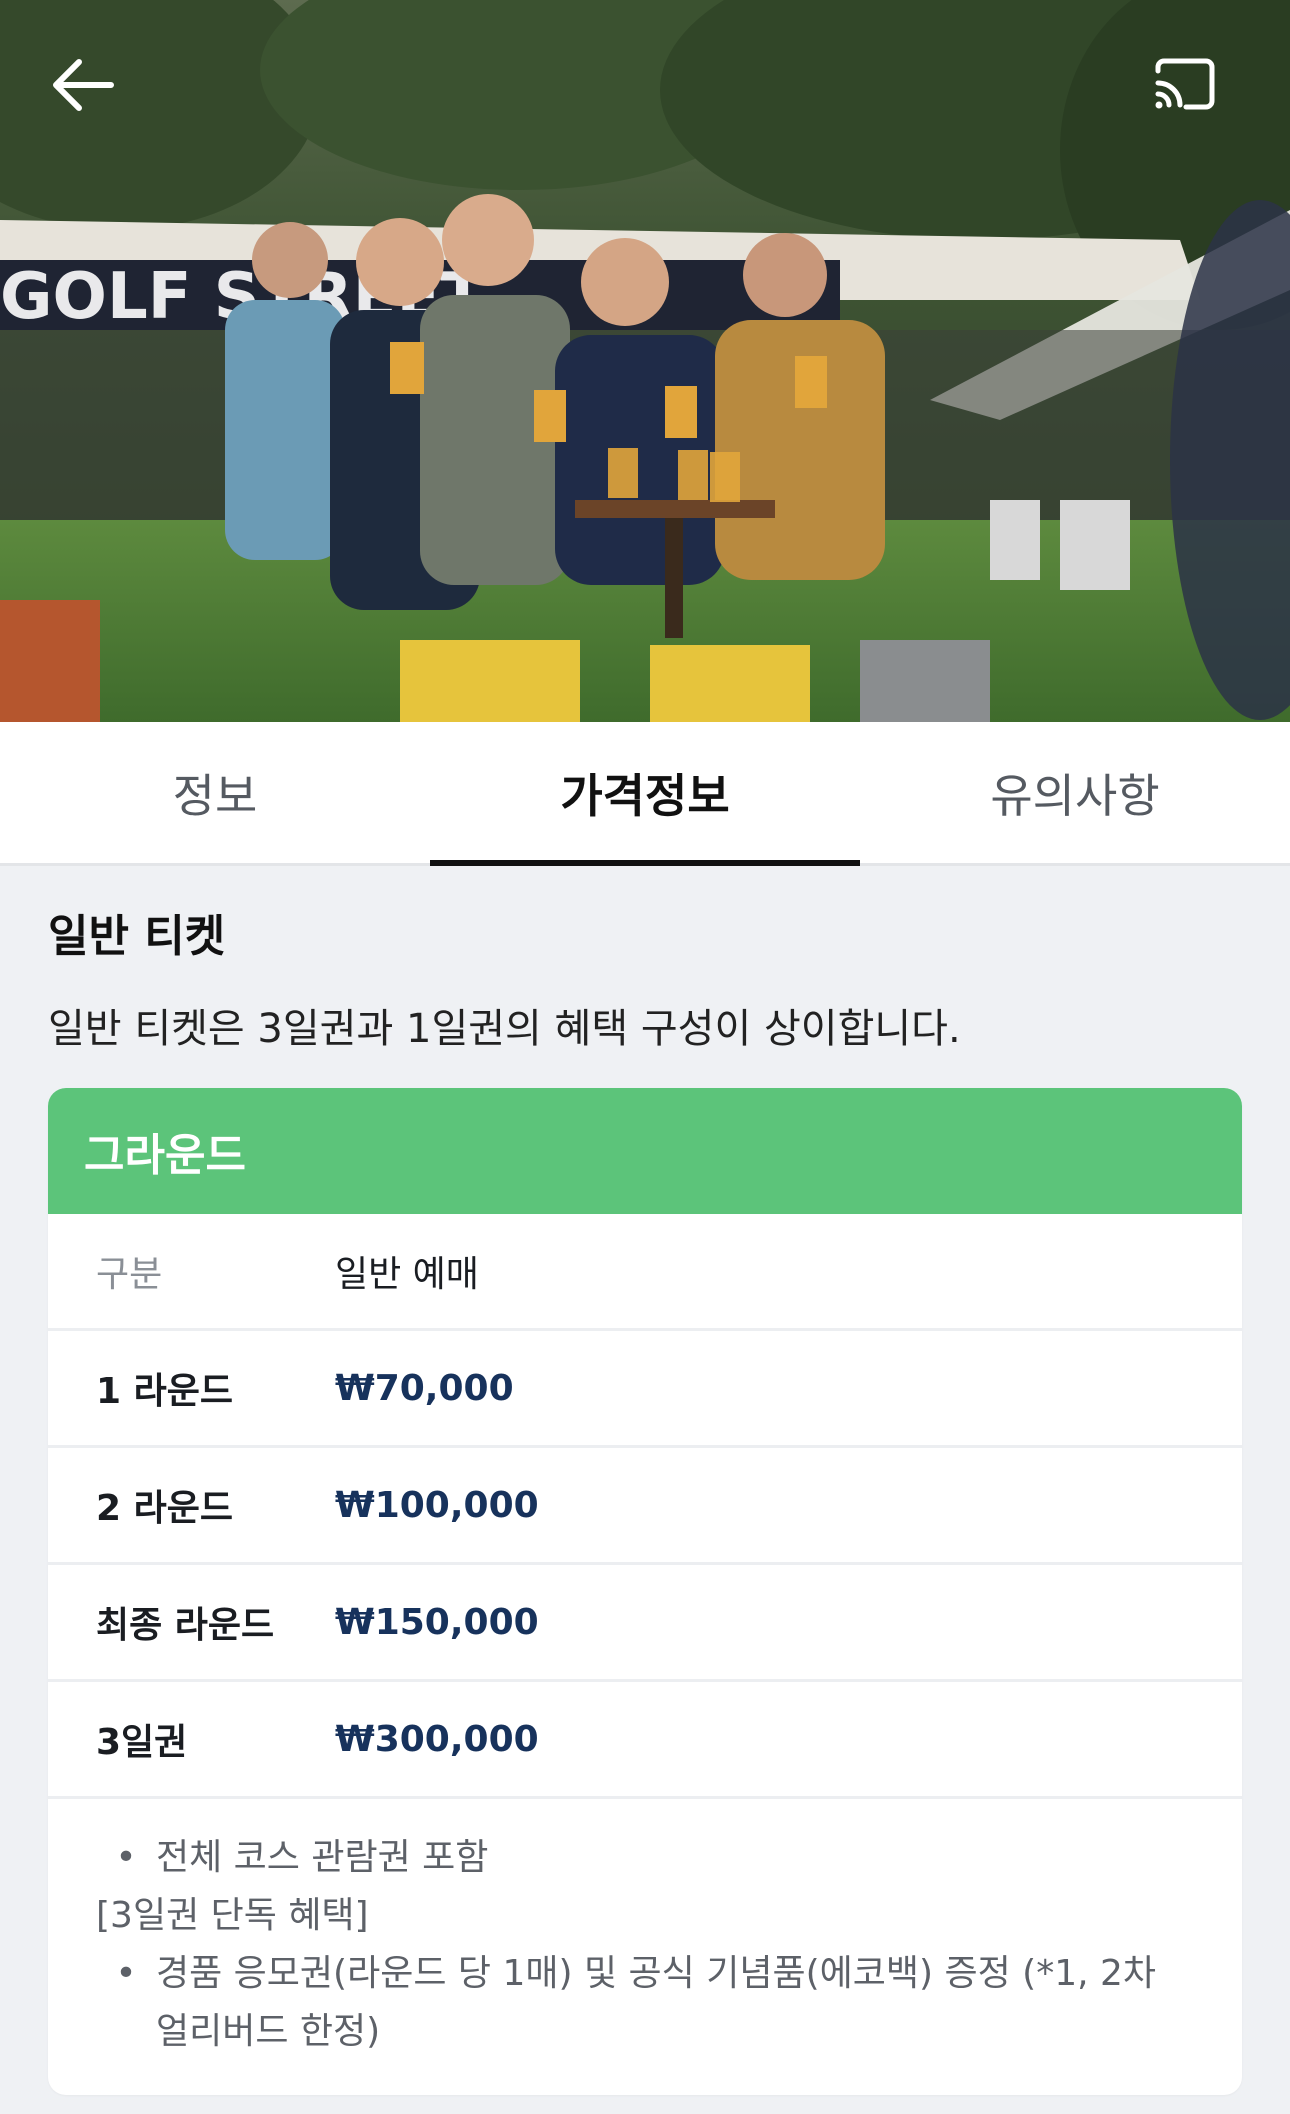  I want to click on row-price: ₩100,000, so click(437, 1505).